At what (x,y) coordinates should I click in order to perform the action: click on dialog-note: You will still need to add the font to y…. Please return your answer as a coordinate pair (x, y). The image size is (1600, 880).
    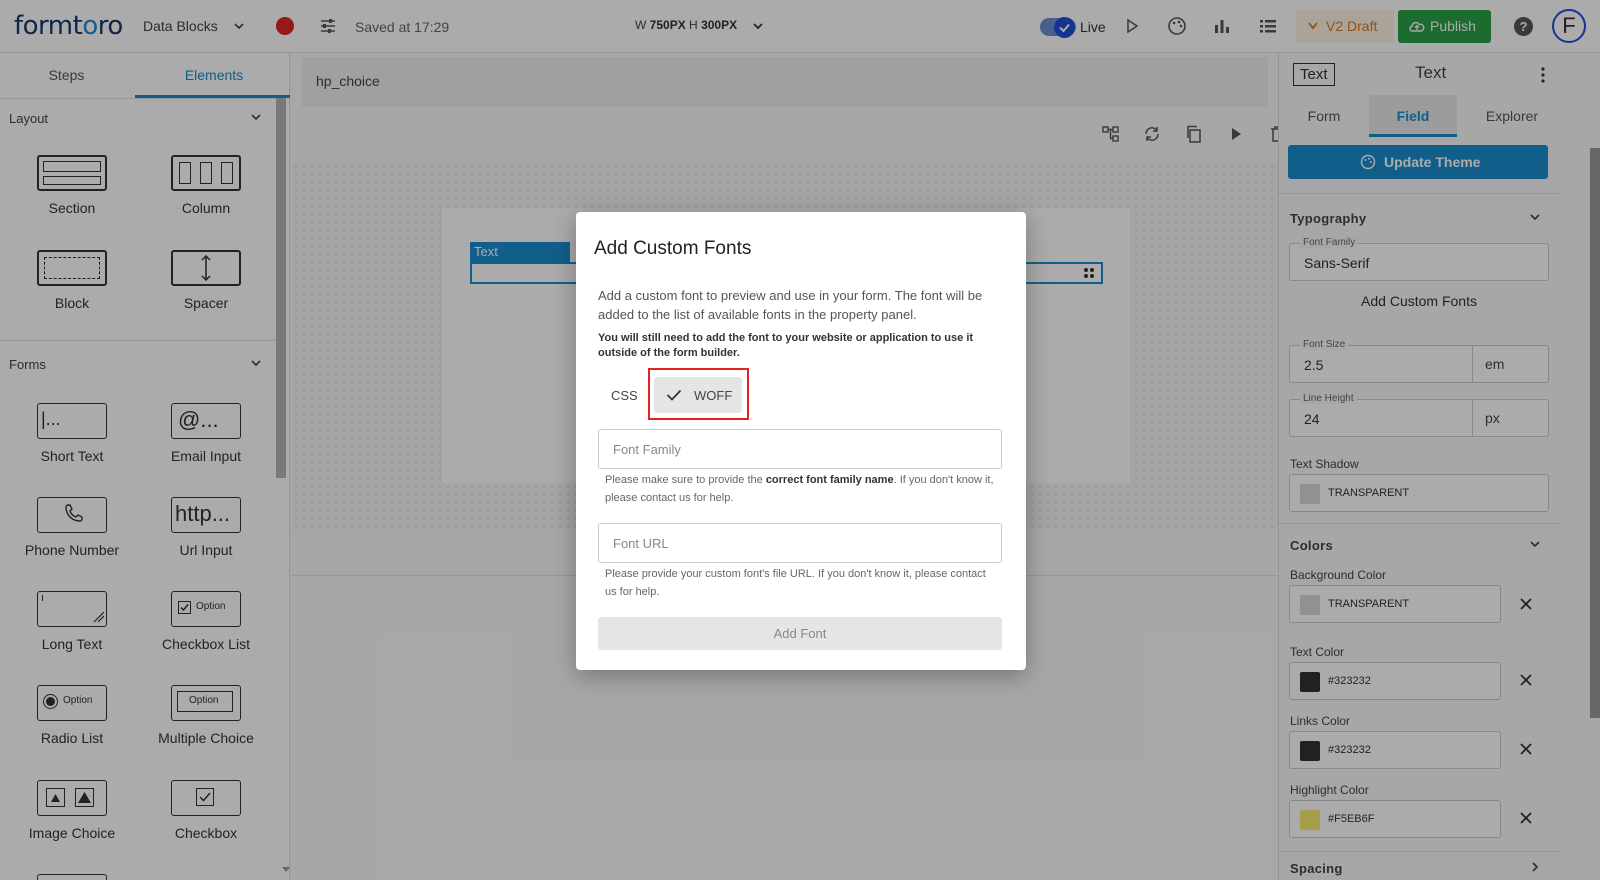
    Looking at the image, I should click on (786, 345).